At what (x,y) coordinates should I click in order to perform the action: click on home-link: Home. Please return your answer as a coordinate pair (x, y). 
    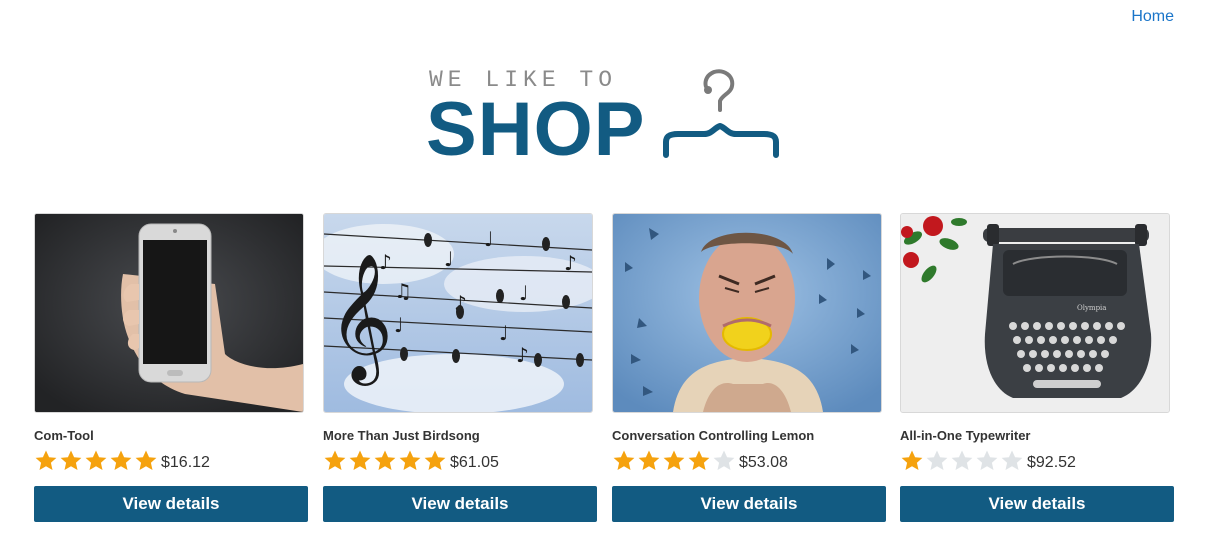
    Looking at the image, I should click on (1152, 16).